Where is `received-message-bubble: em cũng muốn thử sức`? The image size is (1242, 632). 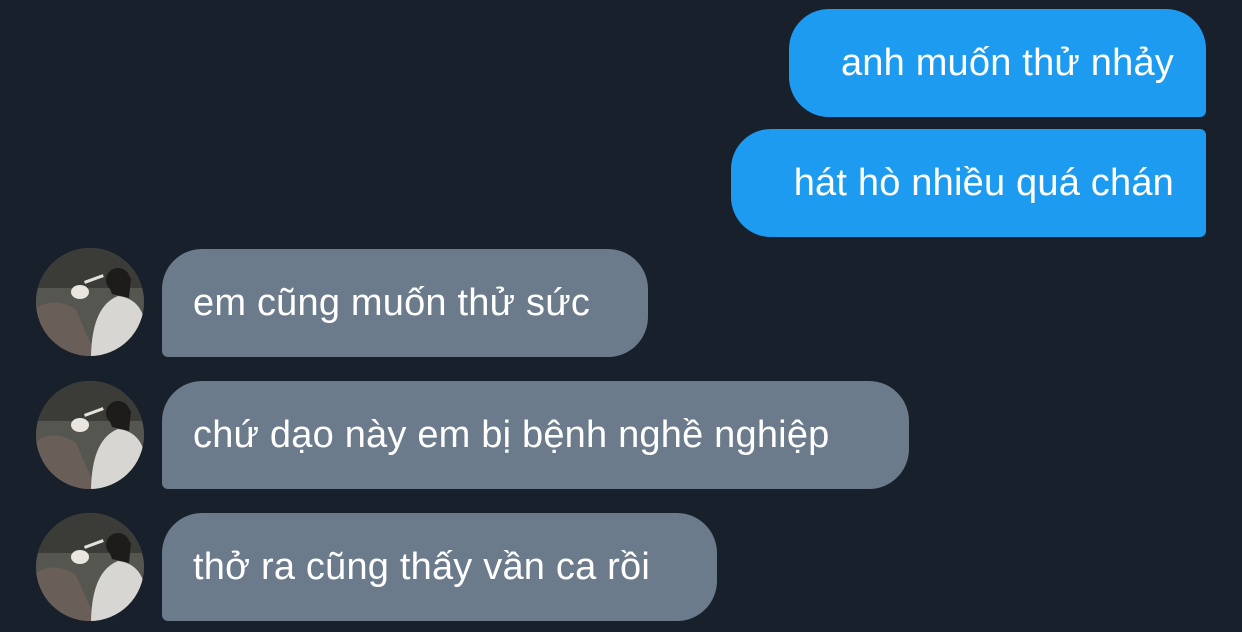 received-message-bubble: em cũng muốn thử sức is located at coordinates (405, 303).